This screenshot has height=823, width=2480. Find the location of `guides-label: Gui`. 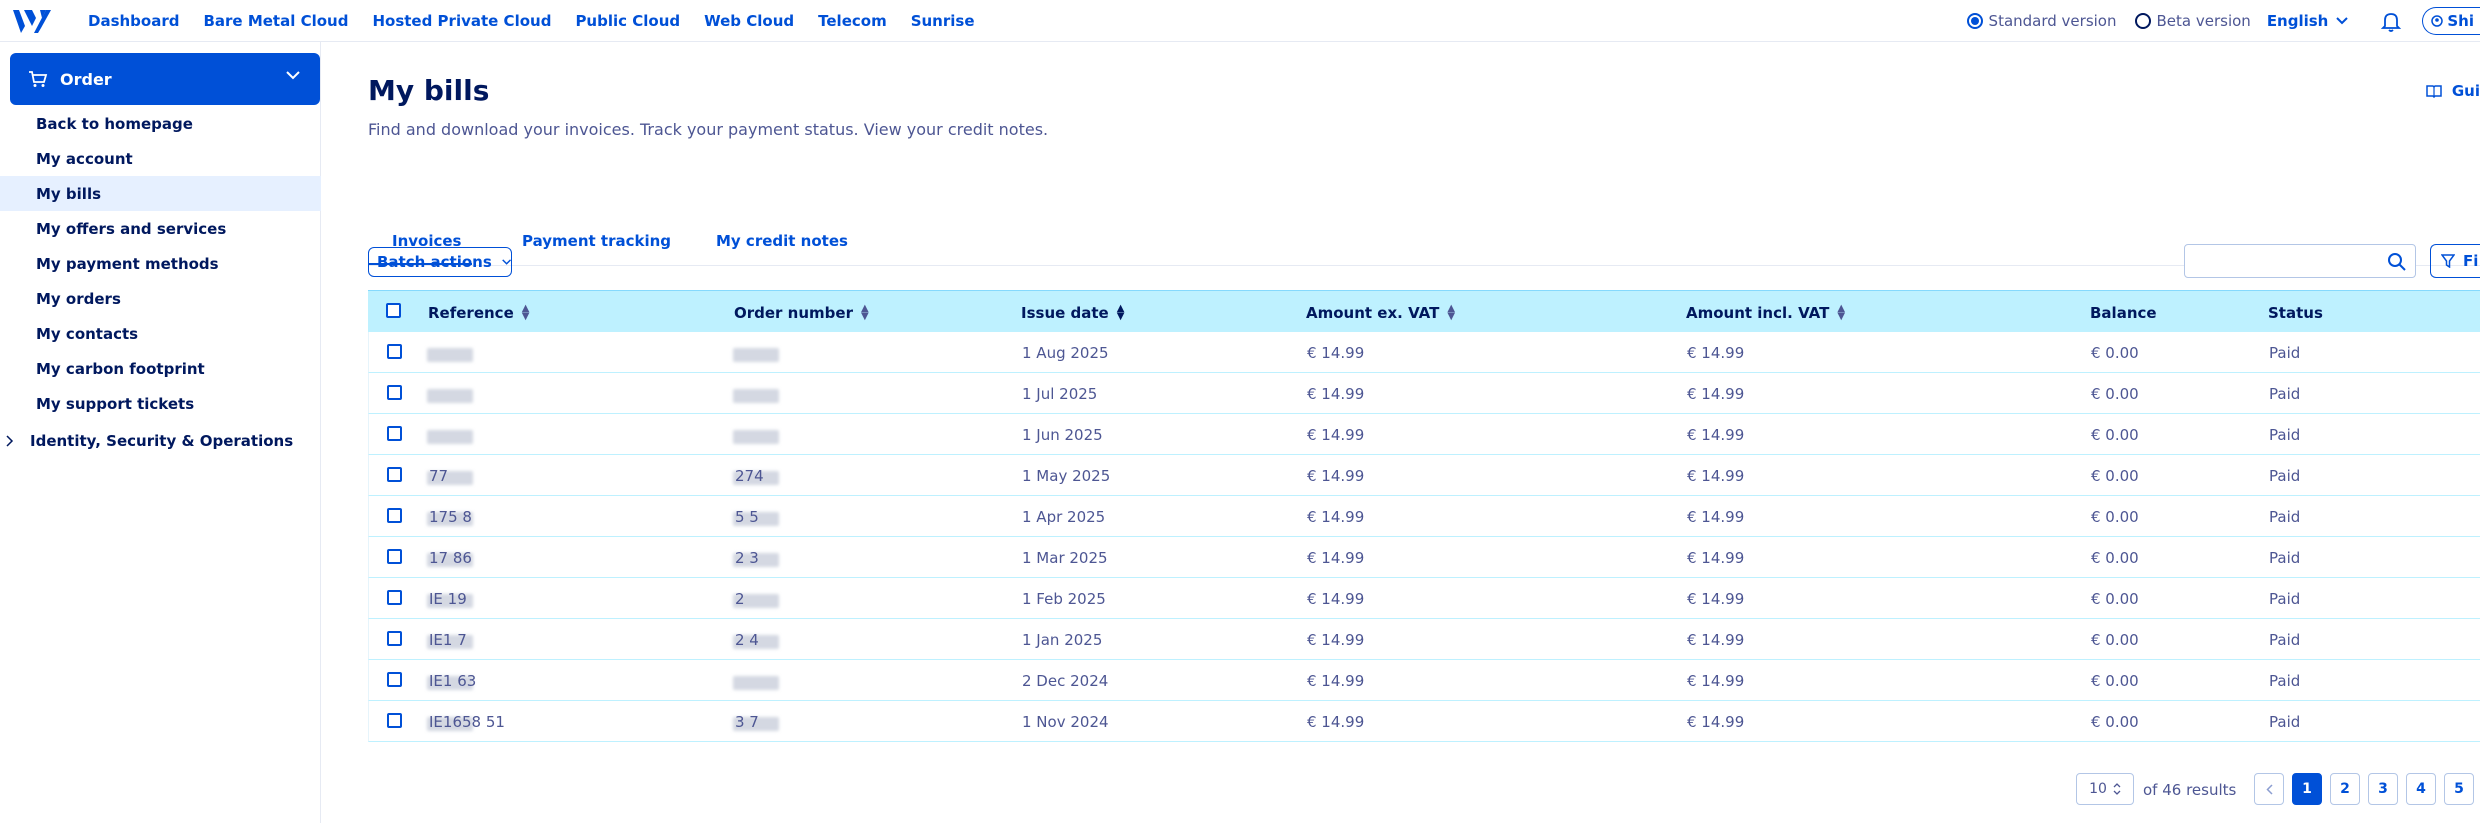

guides-label: Gui is located at coordinates (2465, 91).